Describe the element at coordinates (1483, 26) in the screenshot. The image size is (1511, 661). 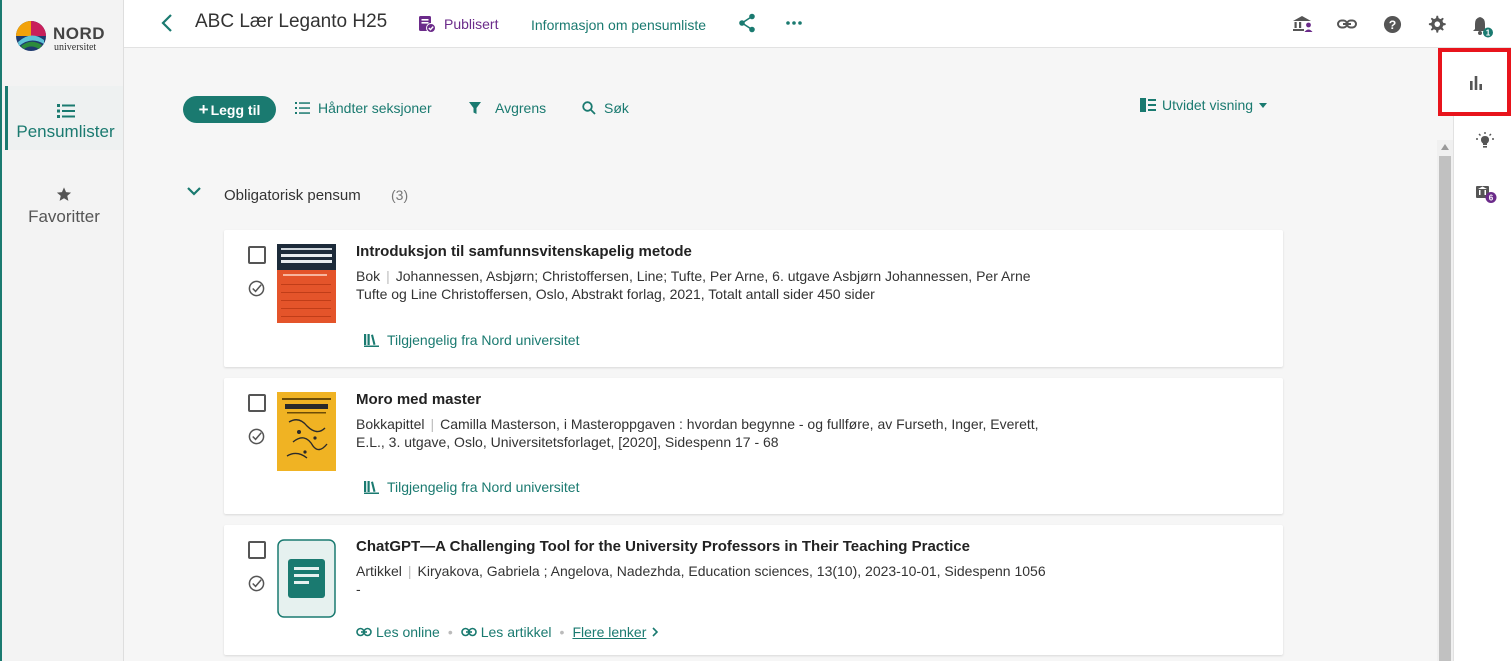
I see `notification-bell-icon: 1` at that location.